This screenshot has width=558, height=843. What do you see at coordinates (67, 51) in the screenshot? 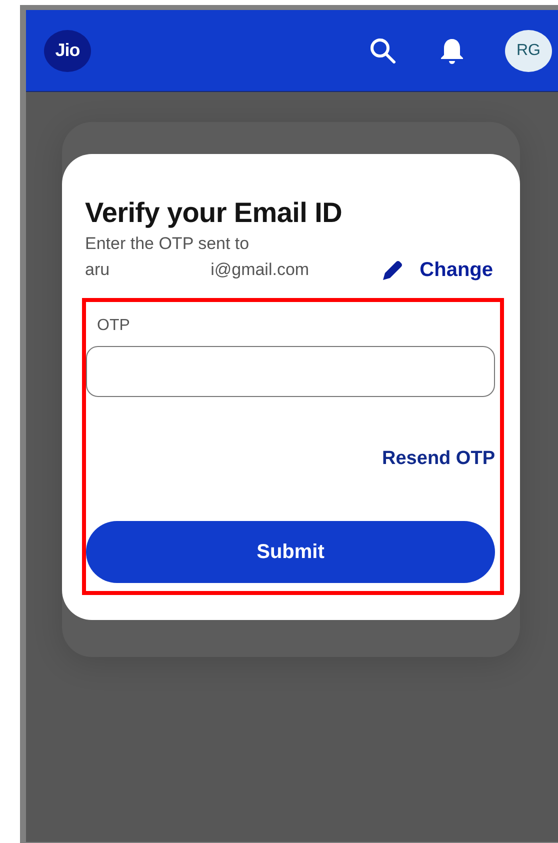
I see `jio-logo: Jio` at bounding box center [67, 51].